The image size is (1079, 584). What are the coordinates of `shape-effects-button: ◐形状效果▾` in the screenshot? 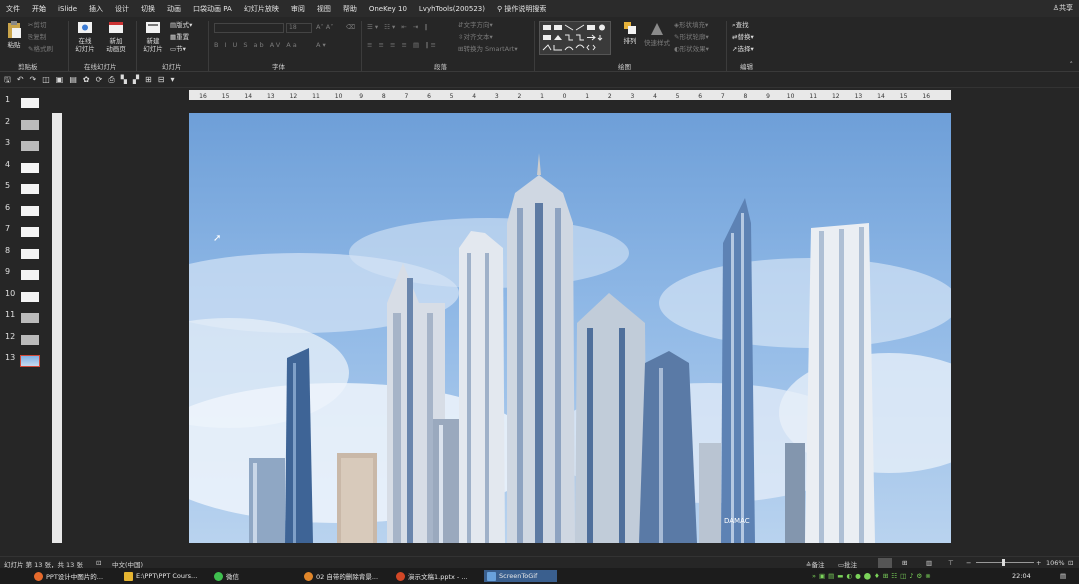 It's located at (691, 49).